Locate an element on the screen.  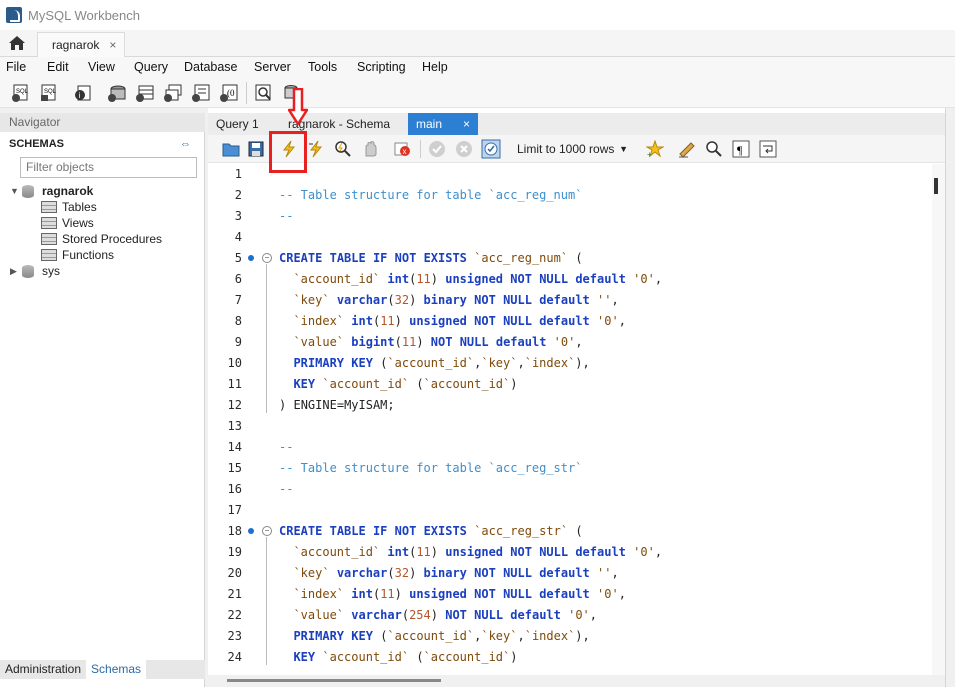
caret-right-icon: ▶ is located at coordinates (16, 271).